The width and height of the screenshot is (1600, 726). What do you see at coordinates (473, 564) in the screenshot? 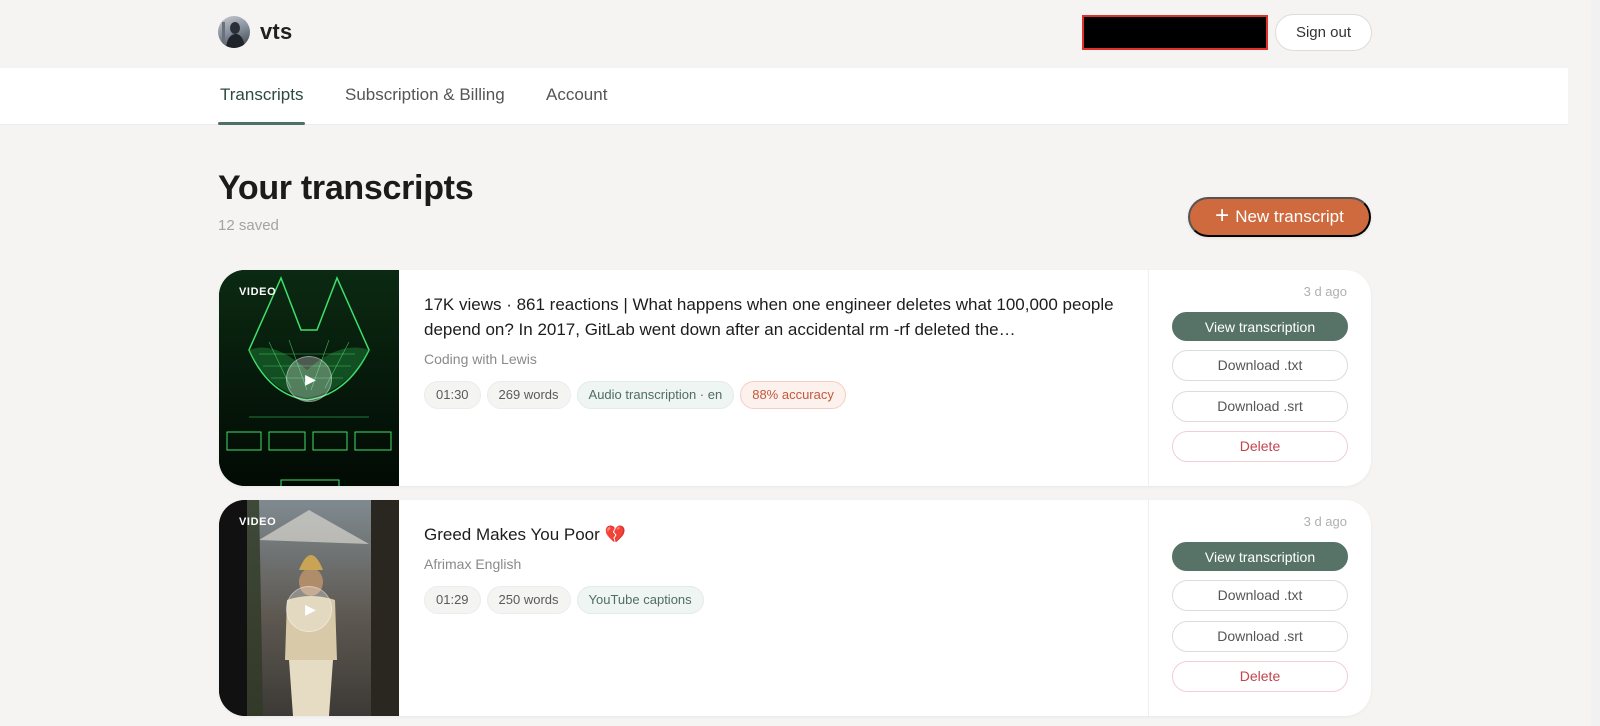
I see `channel-name: Afrimax English` at bounding box center [473, 564].